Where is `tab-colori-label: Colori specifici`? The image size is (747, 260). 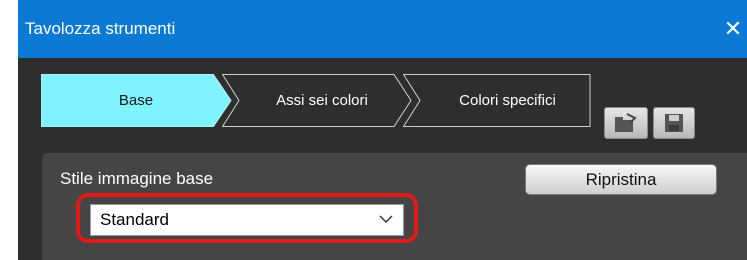
tab-colori-label: Colori specifici is located at coordinates (507, 100).